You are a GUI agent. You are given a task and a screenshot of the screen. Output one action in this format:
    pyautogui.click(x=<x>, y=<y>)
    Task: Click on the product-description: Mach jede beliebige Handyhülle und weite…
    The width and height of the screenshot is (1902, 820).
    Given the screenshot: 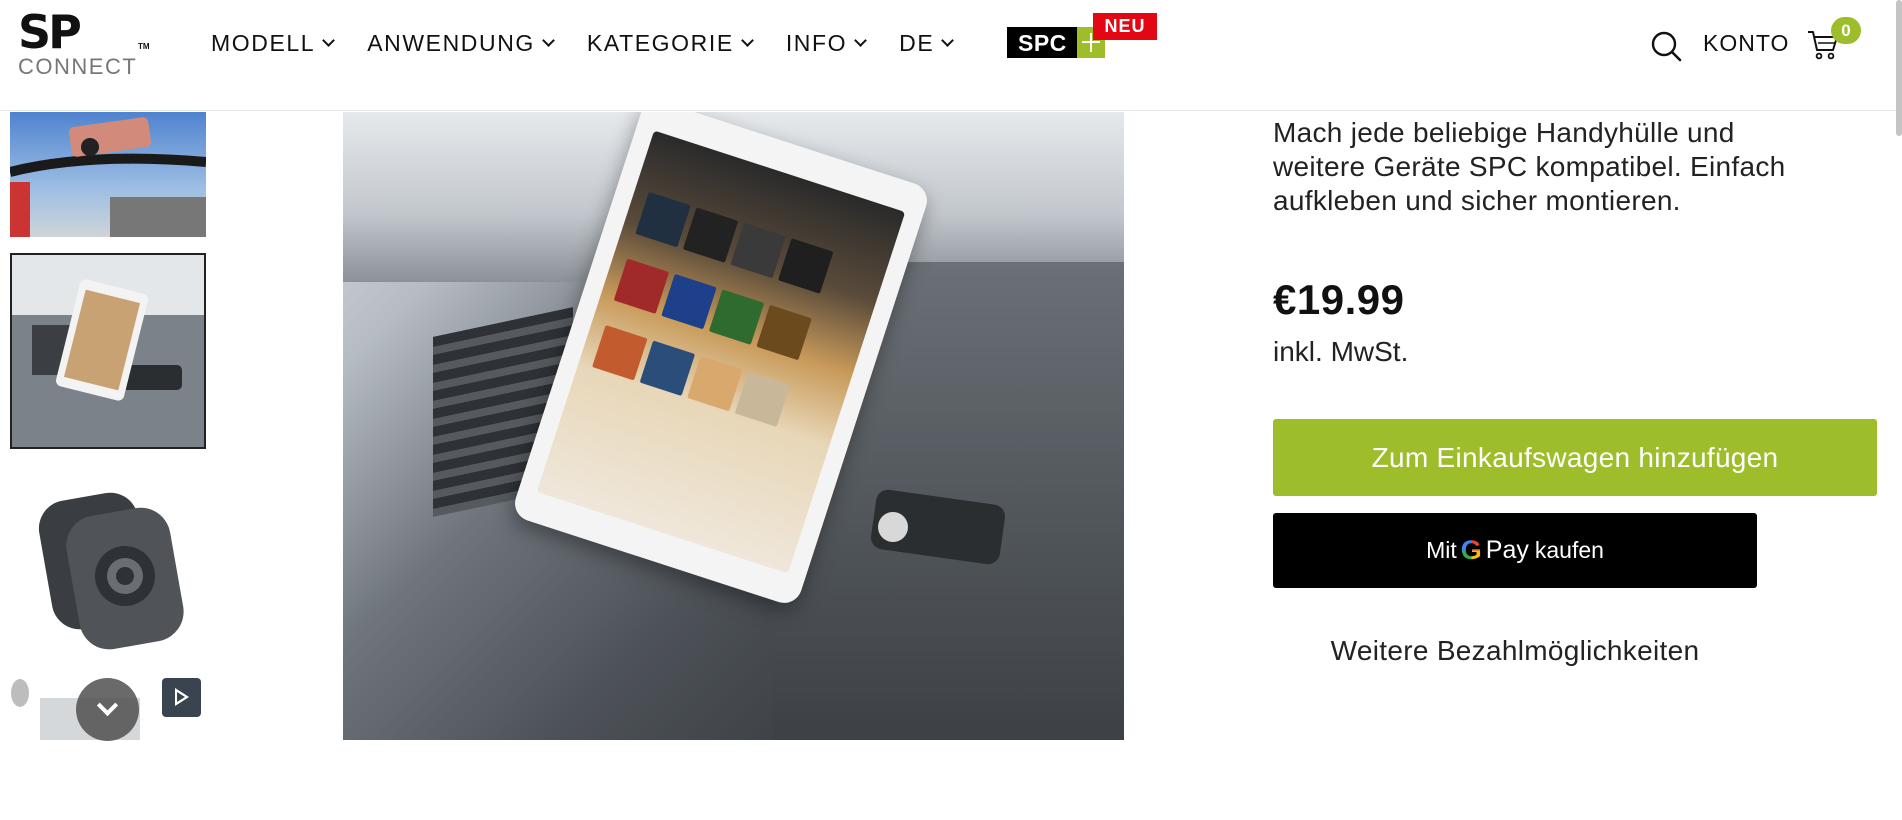 What is the action you would take?
    pyautogui.click(x=1529, y=166)
    